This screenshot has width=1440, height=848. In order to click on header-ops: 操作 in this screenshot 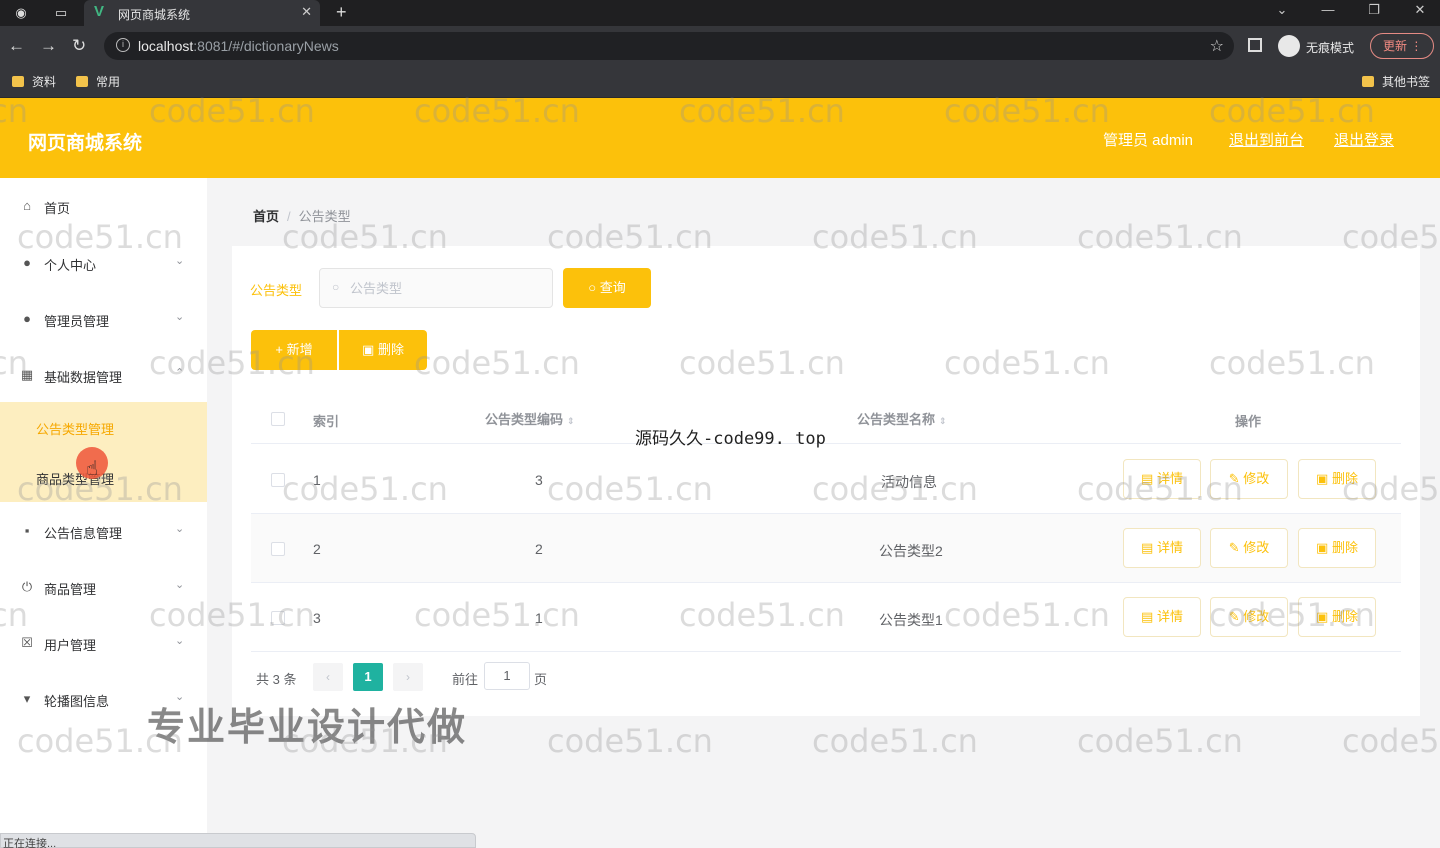, I will do `click(1248, 421)`.